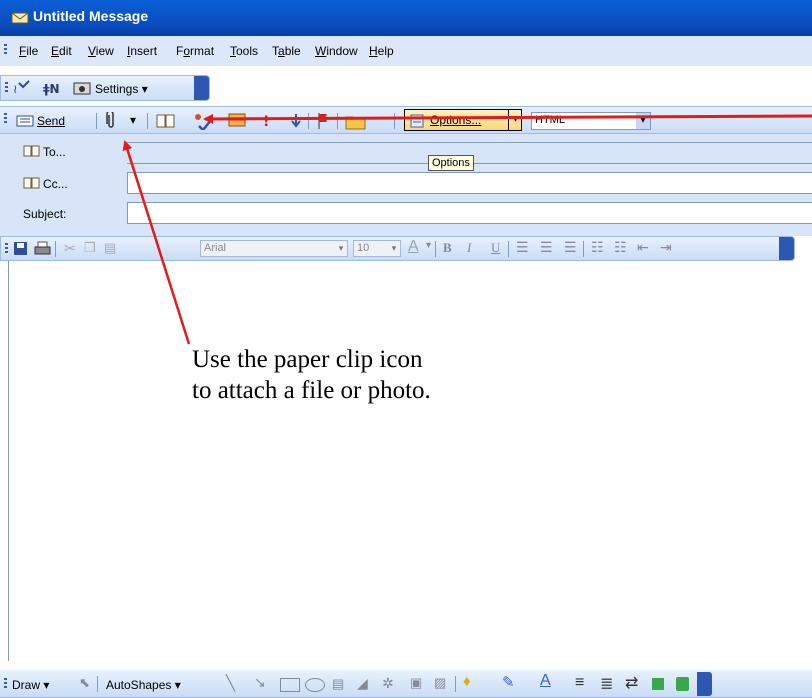 This screenshot has height=698, width=812. I want to click on arrow-icon: ↘, so click(260, 682).